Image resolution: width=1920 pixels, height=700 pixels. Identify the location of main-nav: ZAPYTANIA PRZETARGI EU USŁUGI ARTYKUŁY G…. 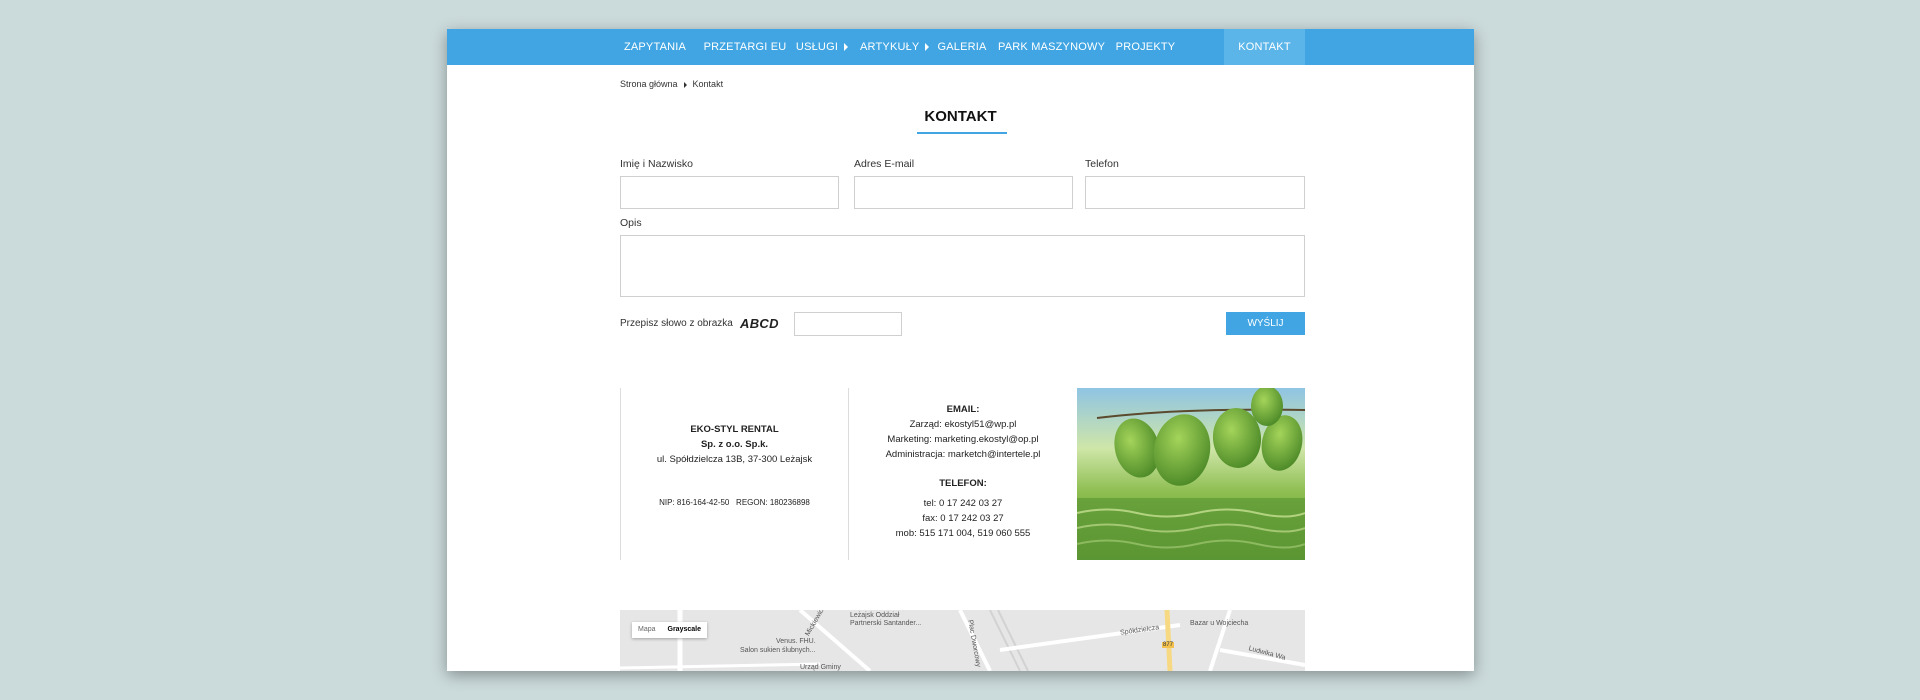
(960, 47).